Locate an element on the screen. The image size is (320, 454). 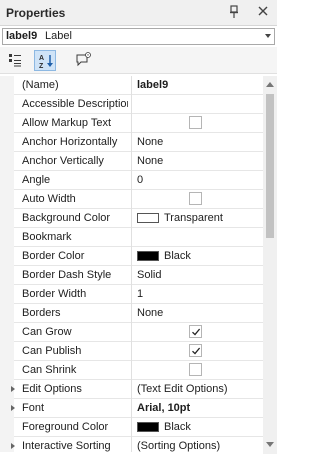
property-row: Anchor Horizontally None is located at coordinates (131, 142).